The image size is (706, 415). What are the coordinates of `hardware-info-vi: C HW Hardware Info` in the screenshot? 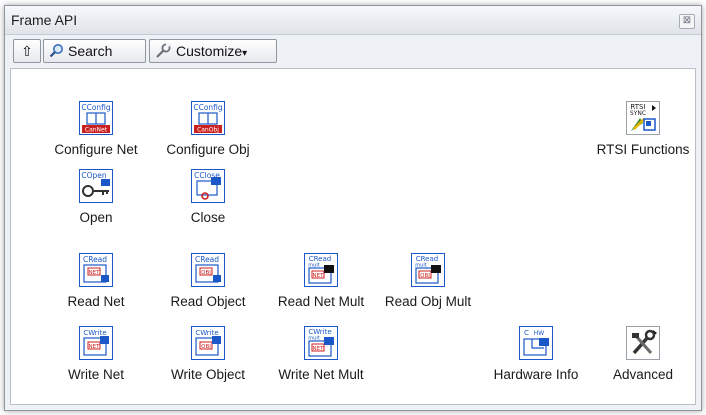 It's located at (536, 361).